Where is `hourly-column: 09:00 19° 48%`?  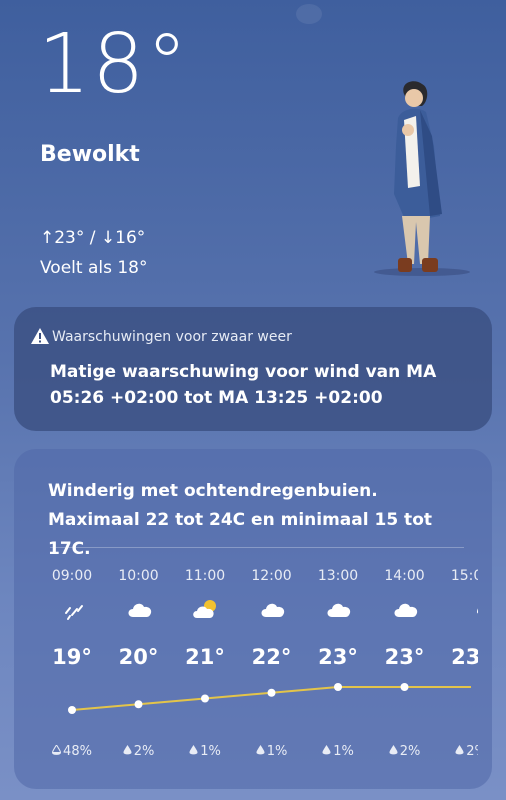 hourly-column: 09:00 19° 48% is located at coordinates (72, 619).